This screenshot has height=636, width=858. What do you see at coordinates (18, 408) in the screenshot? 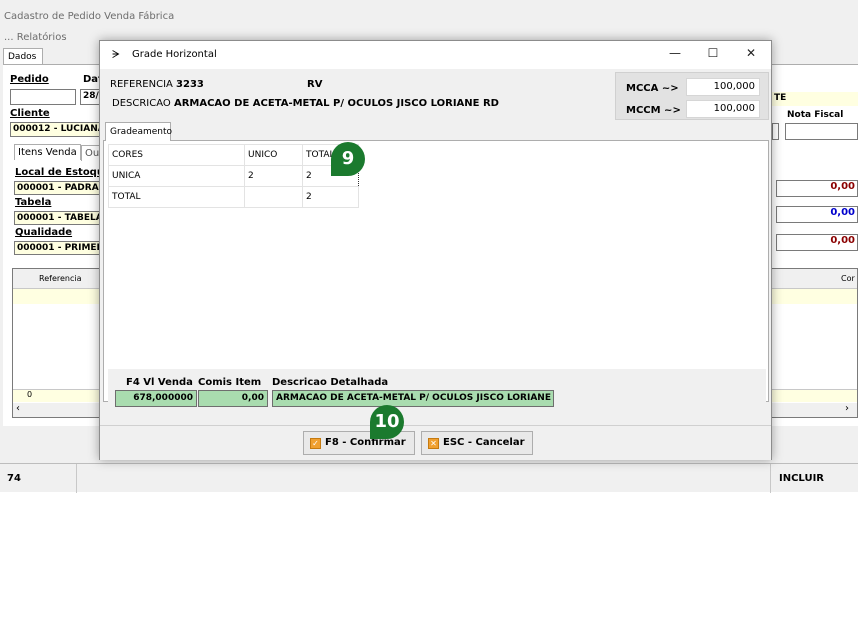
I see `scroll-left-icon: ‹` at bounding box center [18, 408].